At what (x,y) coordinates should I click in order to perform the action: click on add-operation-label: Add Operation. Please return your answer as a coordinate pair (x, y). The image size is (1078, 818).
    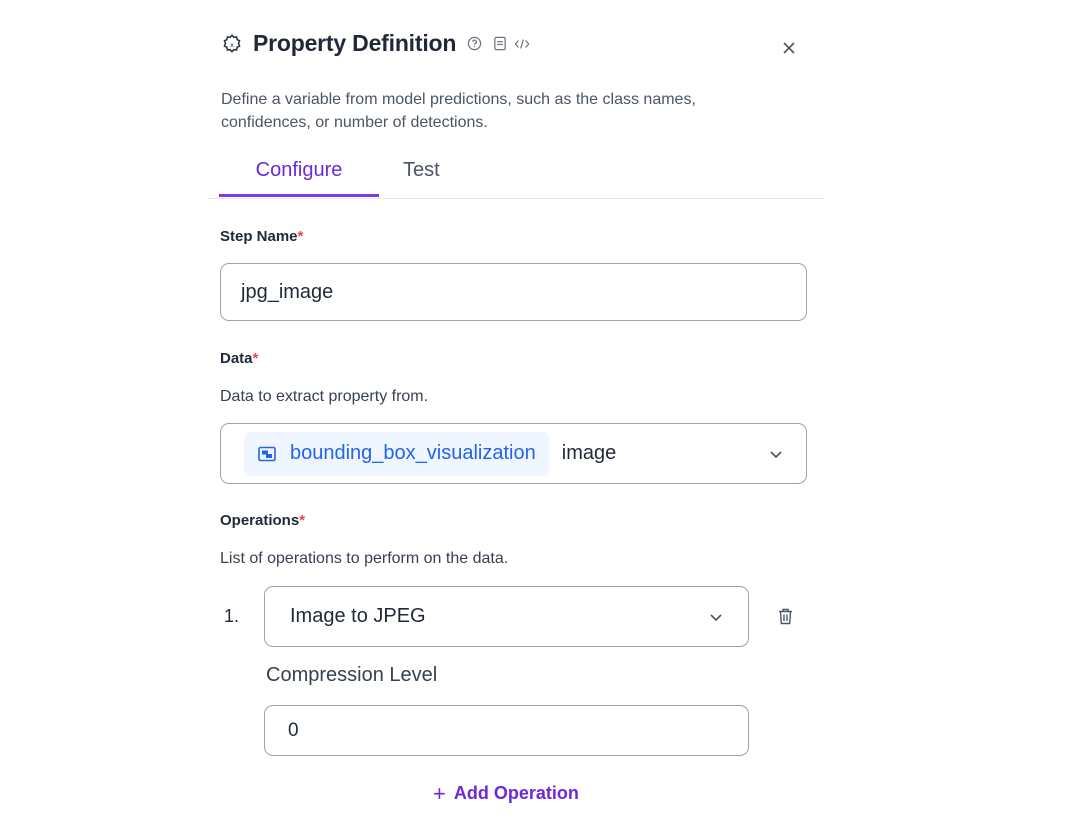
    Looking at the image, I should click on (516, 793).